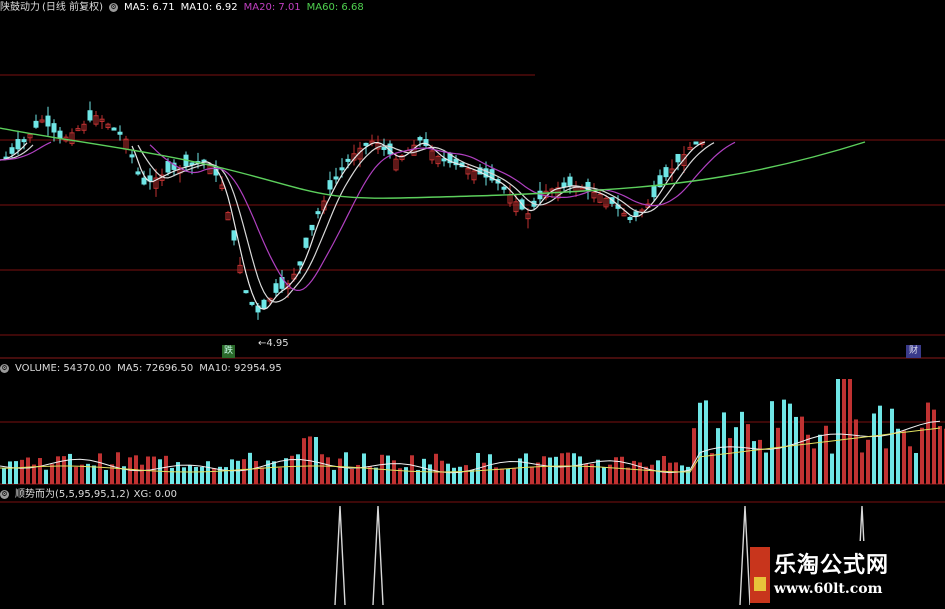 Image resolution: width=945 pixels, height=609 pixels. I want to click on signal-panel-header: ⚙ 顺势而为(5,5,95,95,1,2) XG: 0.00, so click(91, 495).